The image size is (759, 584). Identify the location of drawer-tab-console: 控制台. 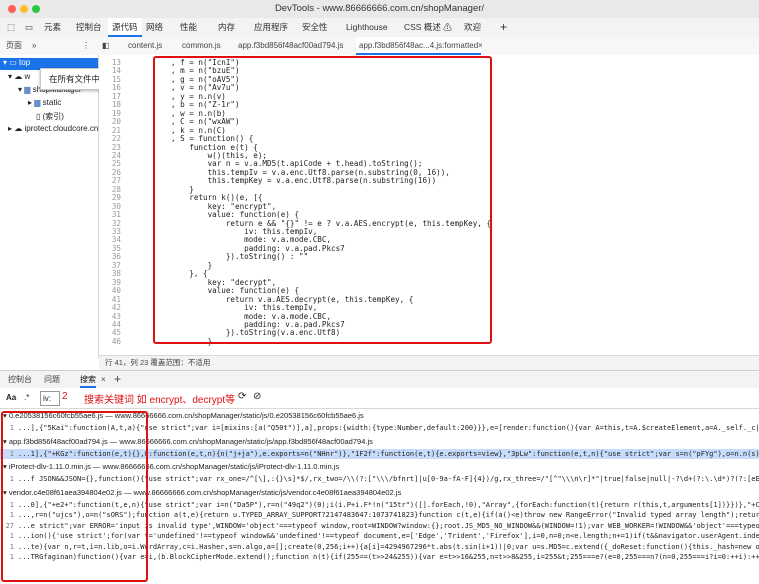
(20, 379).